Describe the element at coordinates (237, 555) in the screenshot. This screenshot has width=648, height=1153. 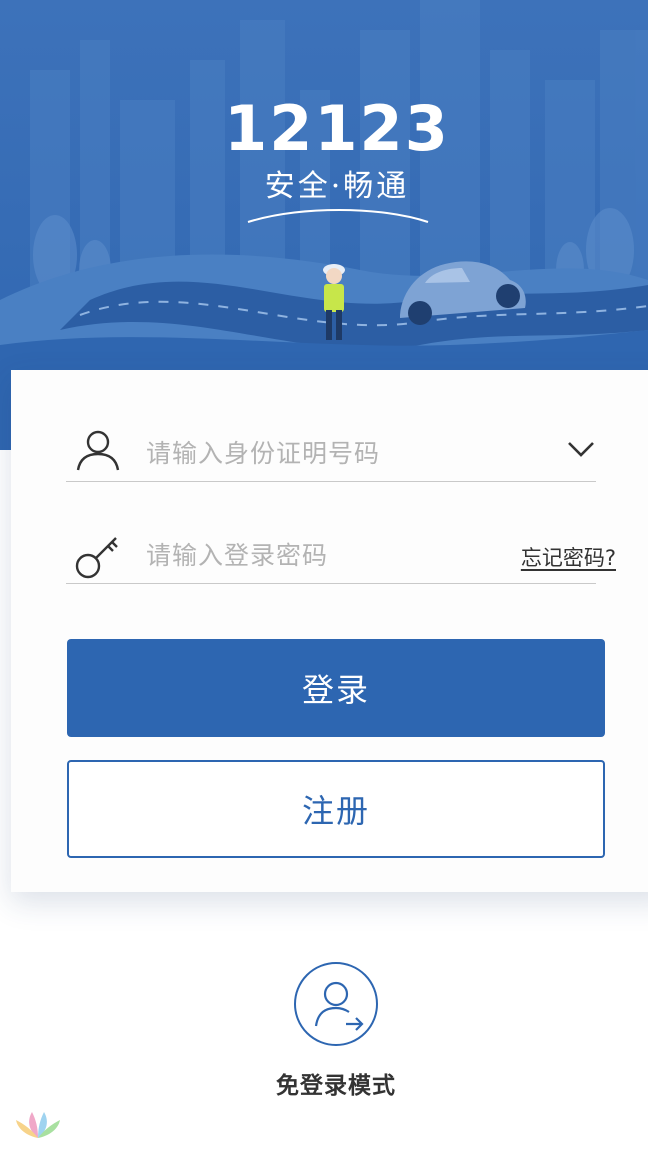
I see `password-placeholder: 请输入登录密码` at that location.